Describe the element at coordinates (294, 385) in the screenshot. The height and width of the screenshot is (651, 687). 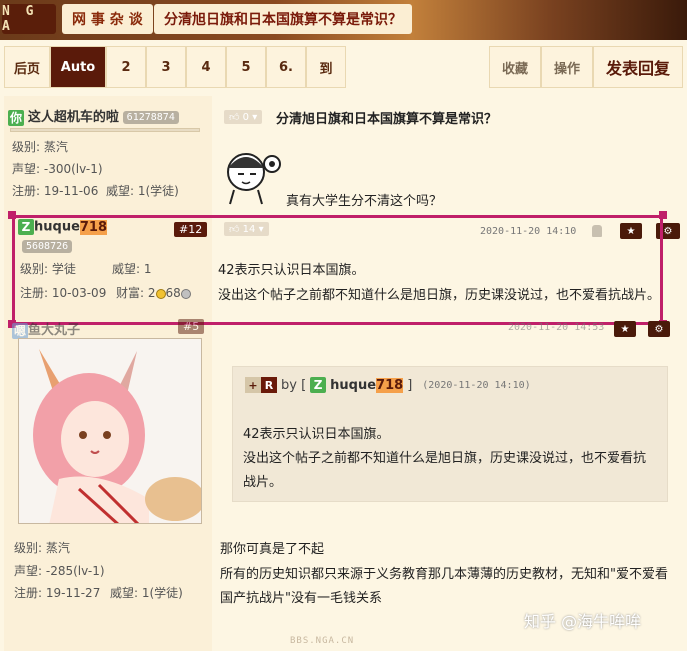
I see `quote-by-label: by [` at that location.